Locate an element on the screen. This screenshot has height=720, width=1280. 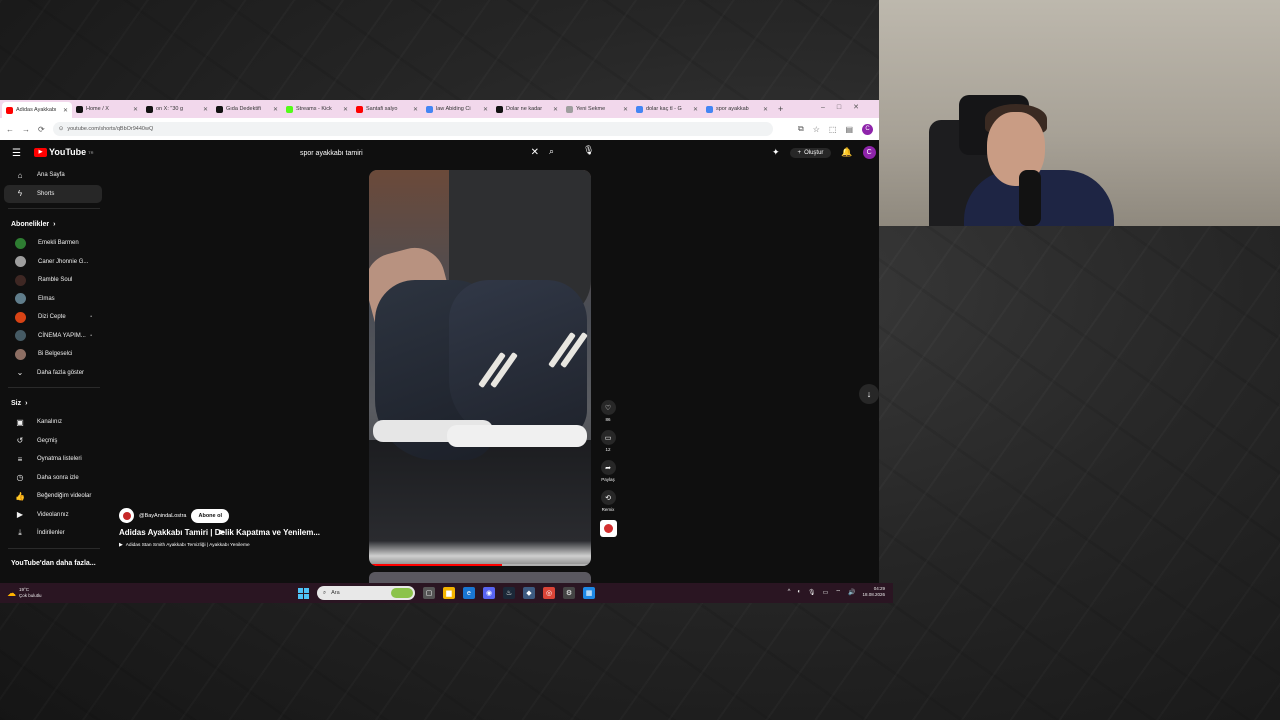
sidebar-subscription-item: CİNEMA YAPIM... • is located at coordinates (53, 336).